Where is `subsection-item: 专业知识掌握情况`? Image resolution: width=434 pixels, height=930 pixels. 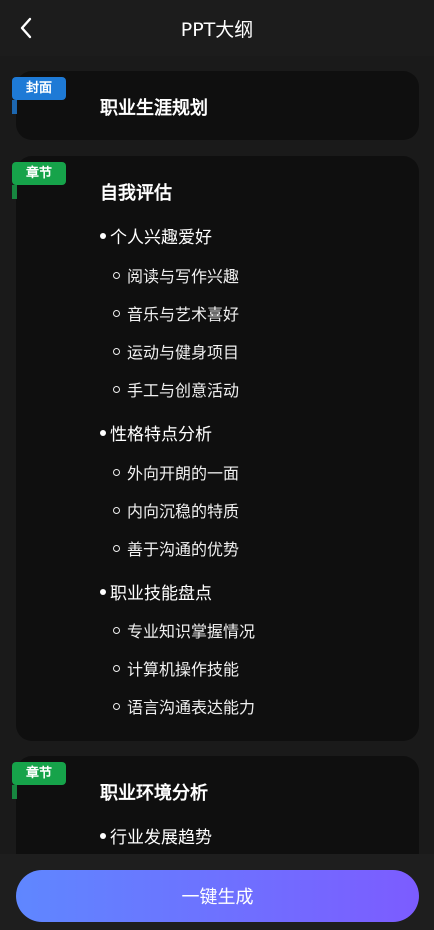 subsection-item: 专业知识掌握情况 is located at coordinates (184, 630).